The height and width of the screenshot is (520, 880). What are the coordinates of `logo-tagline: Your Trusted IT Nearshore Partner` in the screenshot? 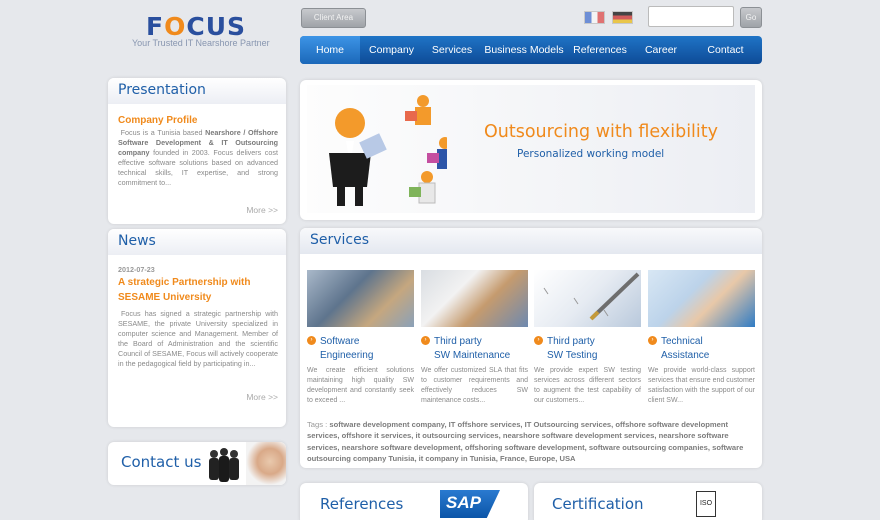 It's located at (201, 43).